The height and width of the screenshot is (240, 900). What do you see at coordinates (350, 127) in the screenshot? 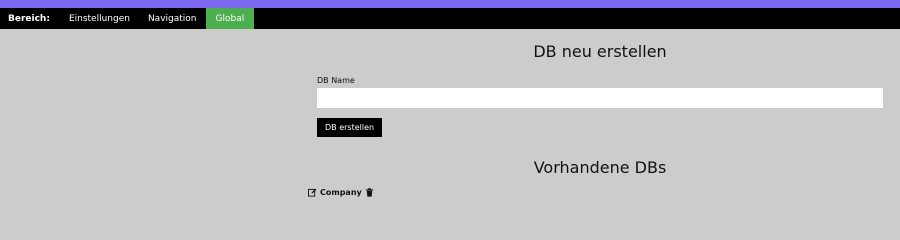
I see `create-db-button: DB erstellen` at bounding box center [350, 127].